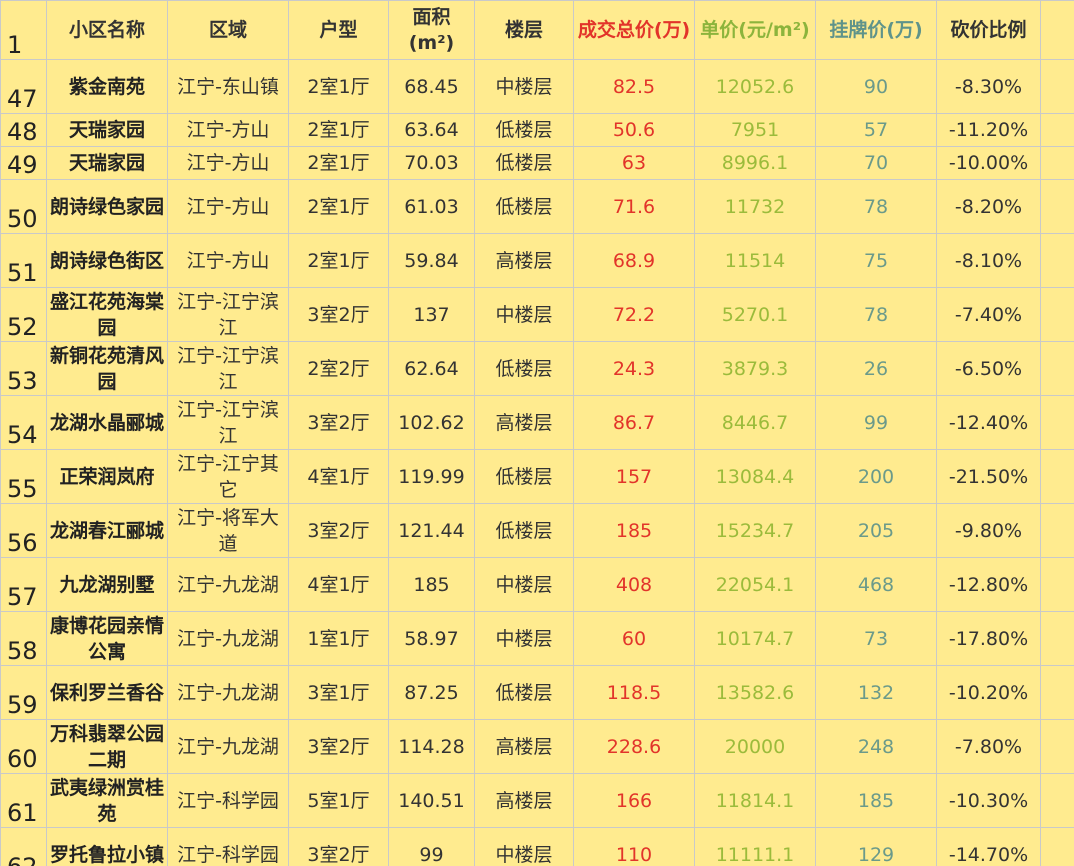 The height and width of the screenshot is (866, 1074). I want to click on row-number: 56, so click(23, 530).